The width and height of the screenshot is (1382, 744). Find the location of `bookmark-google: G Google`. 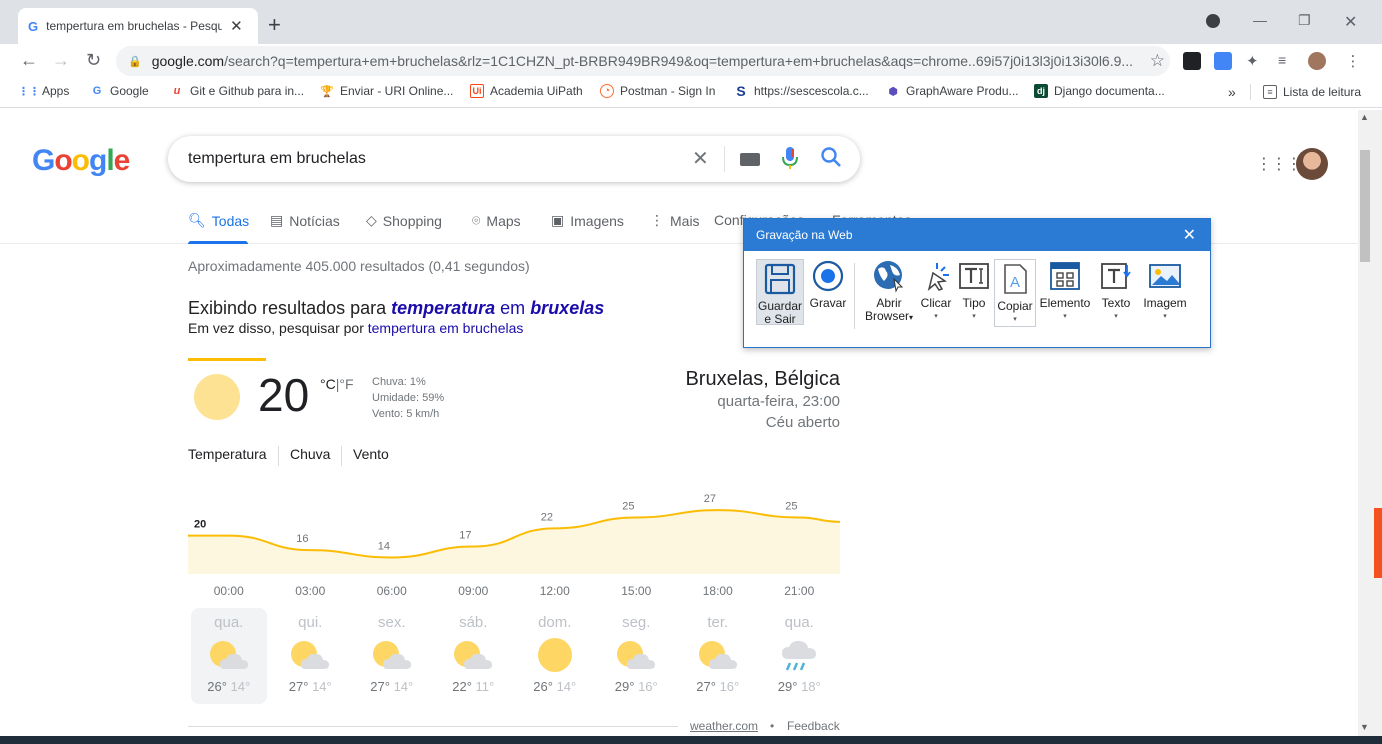

bookmark-google: G Google is located at coordinates (119, 91).